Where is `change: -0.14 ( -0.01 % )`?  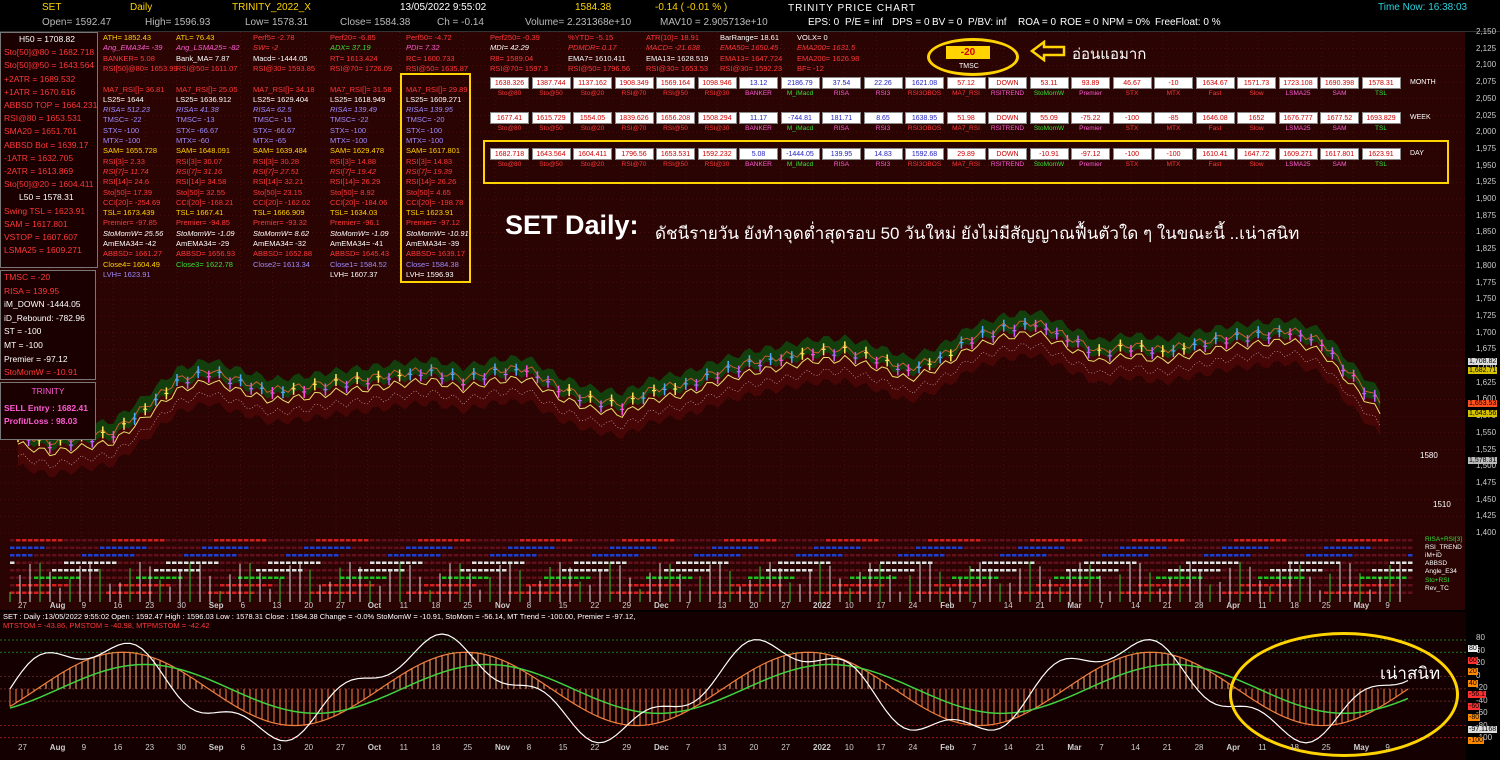 change: -0.14 ( -0.01 % ) is located at coordinates (691, 7).